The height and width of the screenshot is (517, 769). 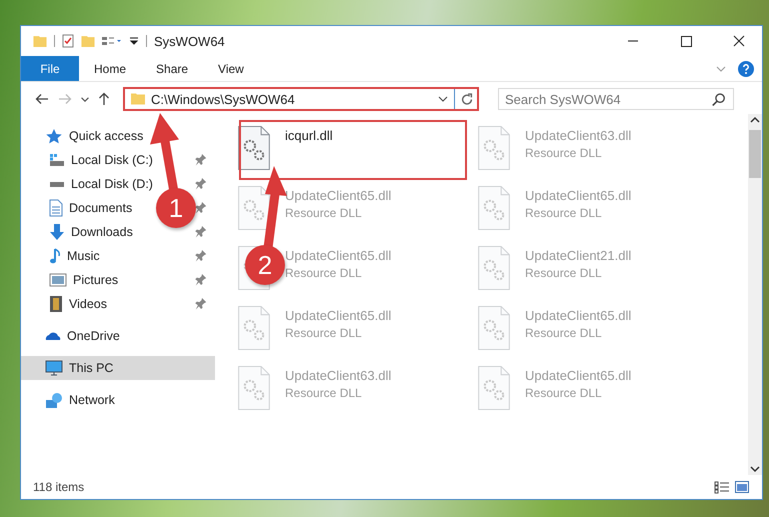 What do you see at coordinates (42, 99) in the screenshot?
I see `back-arrow-icon` at bounding box center [42, 99].